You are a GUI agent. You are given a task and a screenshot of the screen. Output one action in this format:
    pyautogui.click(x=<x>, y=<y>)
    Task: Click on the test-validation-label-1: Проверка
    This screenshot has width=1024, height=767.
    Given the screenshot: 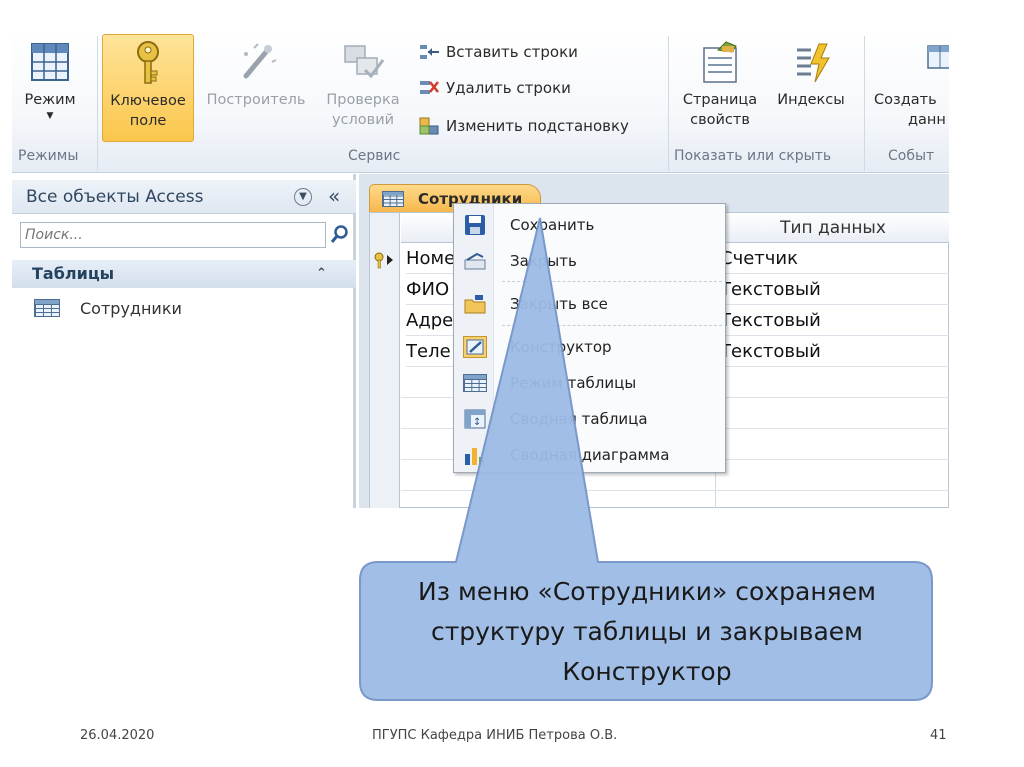 What is the action you would take?
    pyautogui.click(x=363, y=100)
    